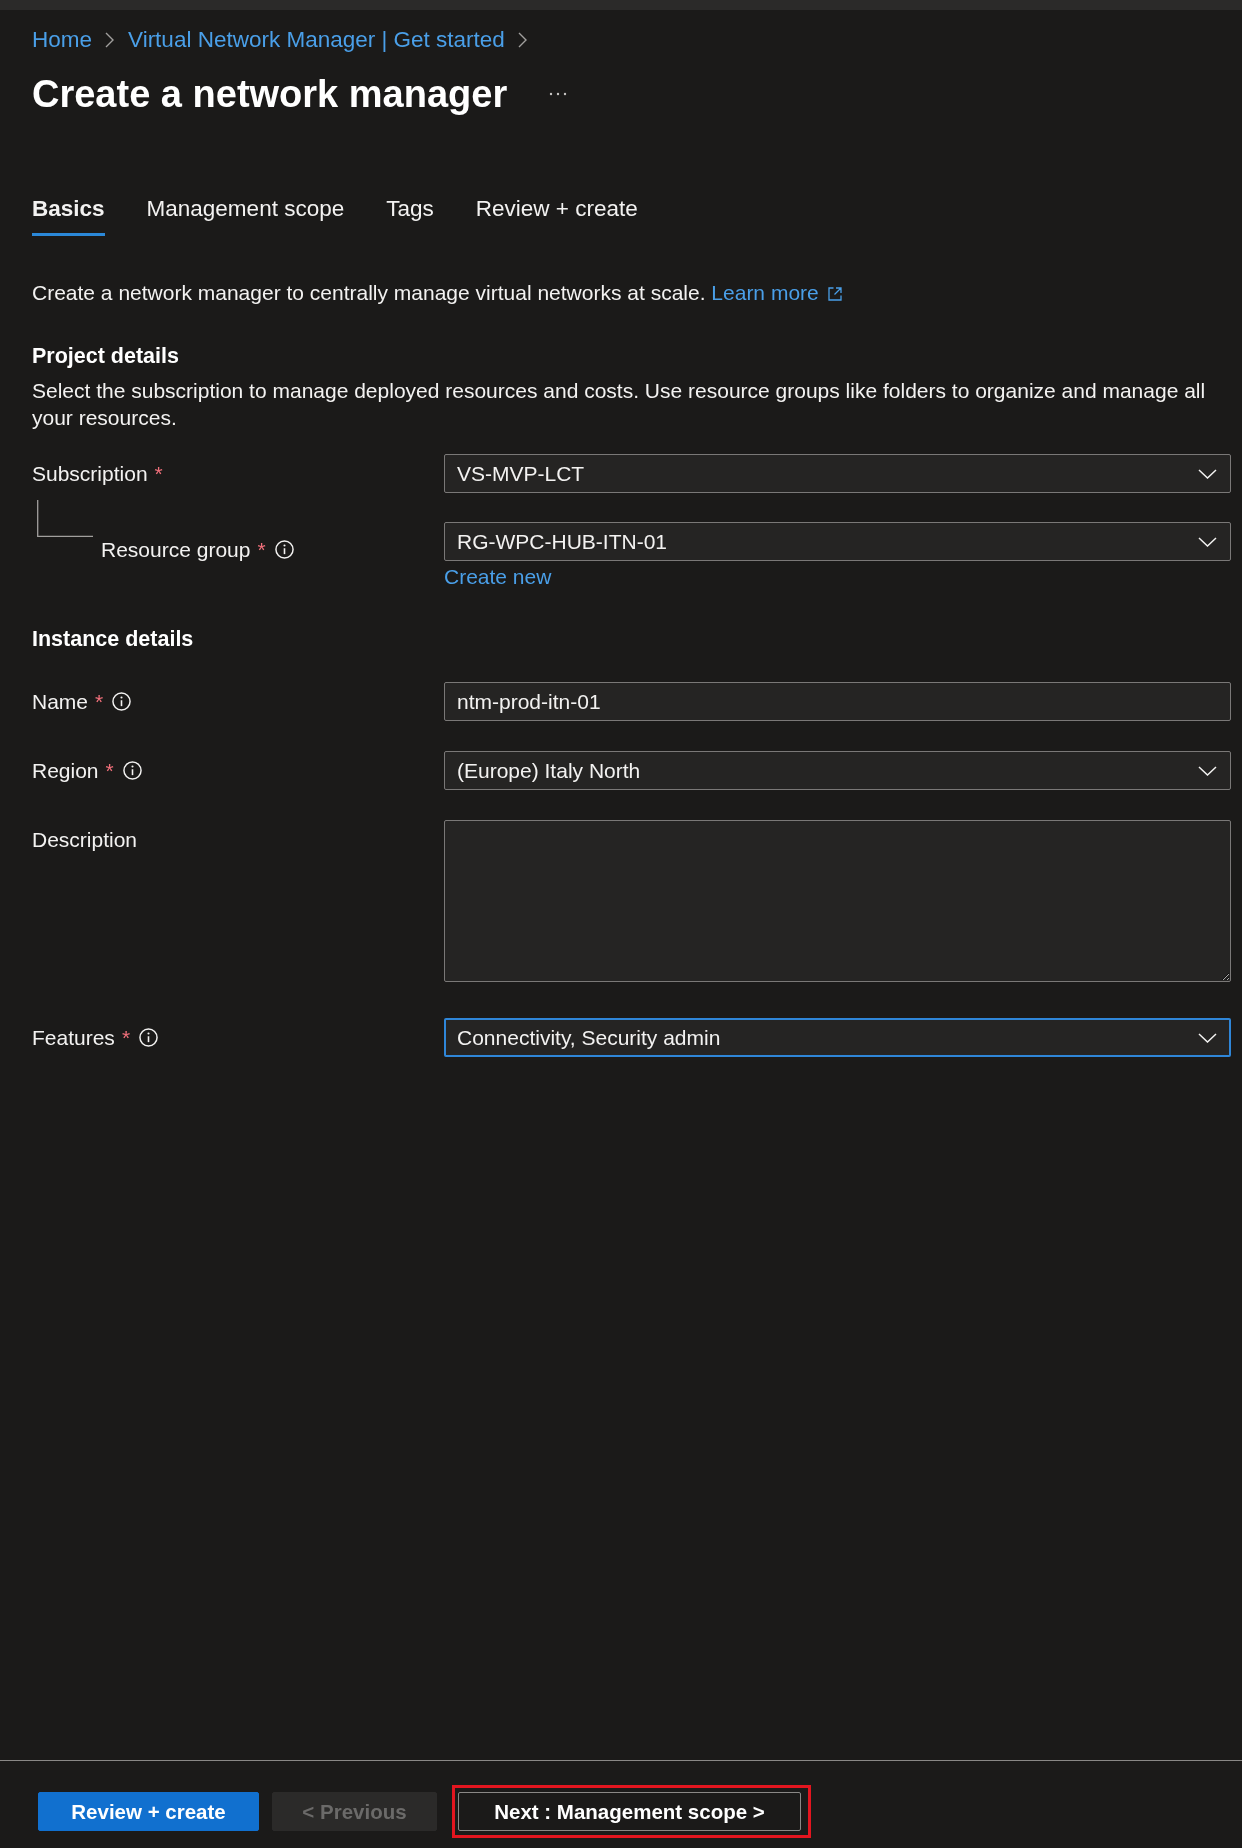 This screenshot has height=1848, width=1242. Describe the element at coordinates (837, 473) in the screenshot. I see `dropdown: VS-MVP-LCT` at that location.